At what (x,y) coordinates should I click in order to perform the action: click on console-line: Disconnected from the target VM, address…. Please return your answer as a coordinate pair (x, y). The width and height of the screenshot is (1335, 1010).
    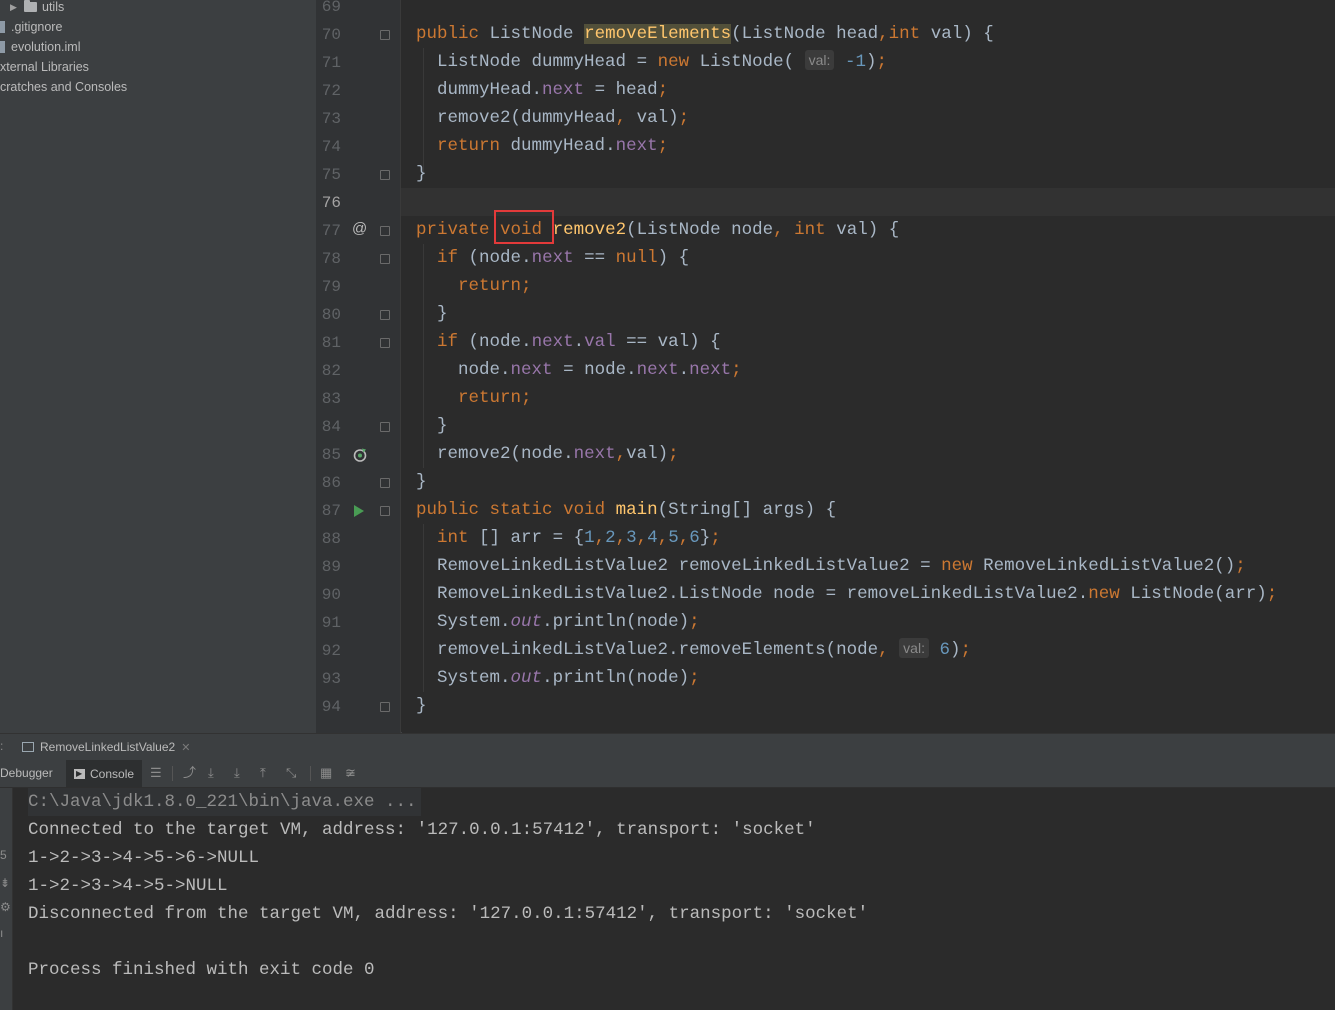
    Looking at the image, I should click on (448, 914).